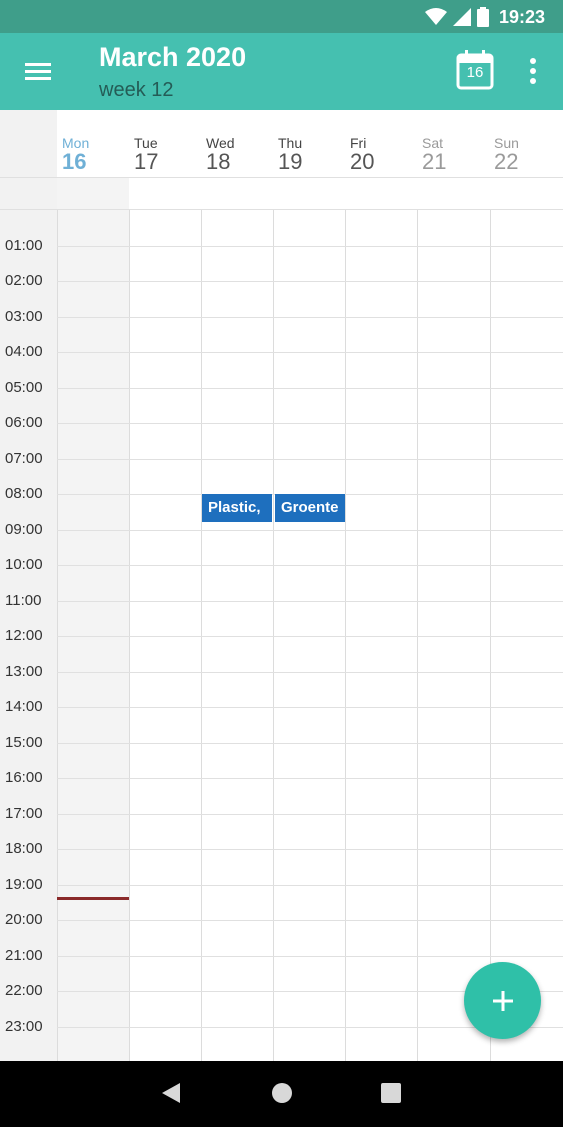 This screenshot has height=1127, width=563. What do you see at coordinates (434, 161) in the screenshot?
I see `day-number: 21` at bounding box center [434, 161].